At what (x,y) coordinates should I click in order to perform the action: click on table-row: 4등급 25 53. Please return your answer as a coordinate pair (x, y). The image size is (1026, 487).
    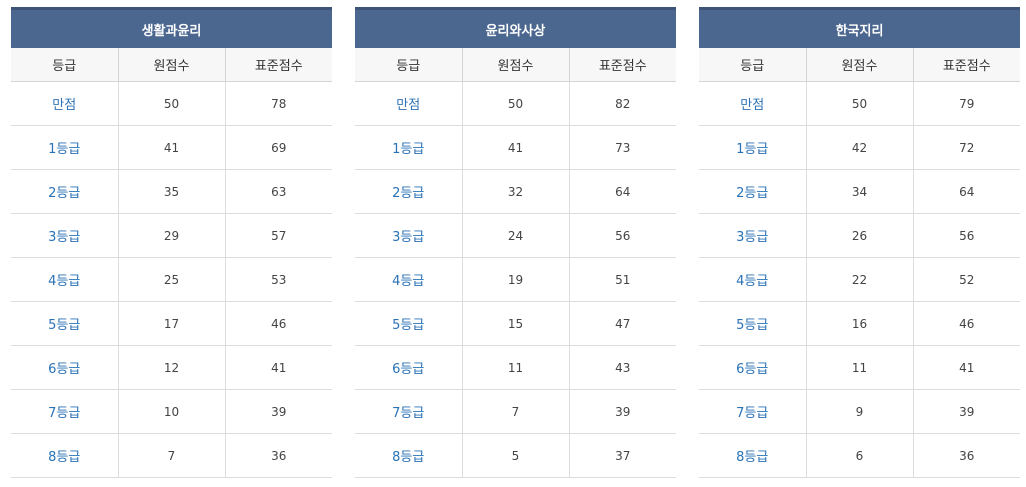
    Looking at the image, I should click on (171, 279).